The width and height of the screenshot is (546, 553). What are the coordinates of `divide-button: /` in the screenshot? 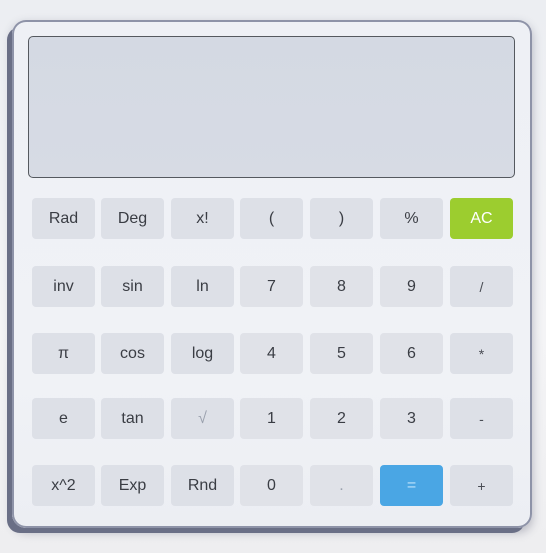 It's located at (481, 286).